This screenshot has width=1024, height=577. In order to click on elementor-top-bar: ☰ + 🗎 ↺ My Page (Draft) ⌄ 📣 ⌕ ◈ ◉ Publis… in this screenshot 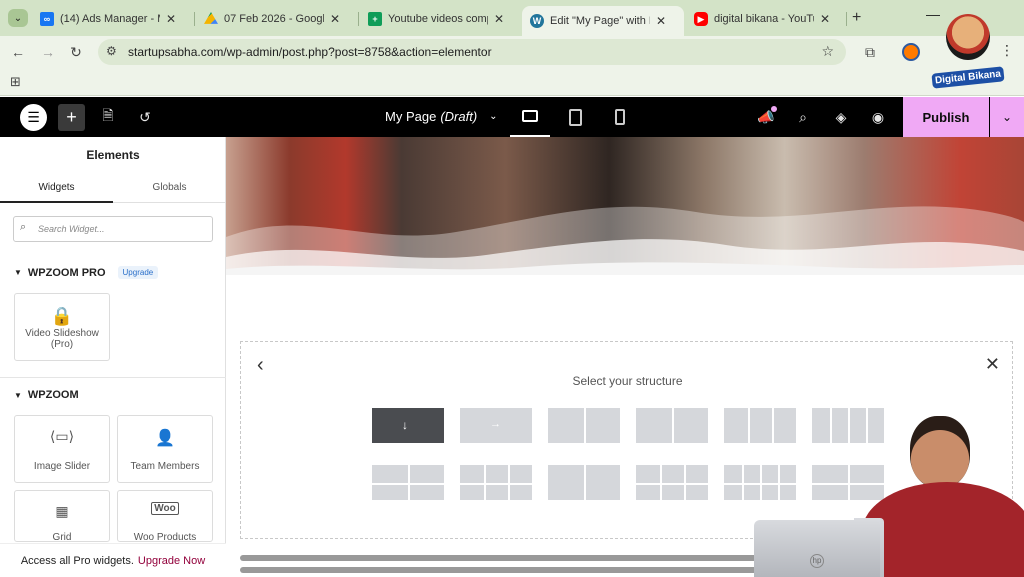, I will do `click(512, 117)`.